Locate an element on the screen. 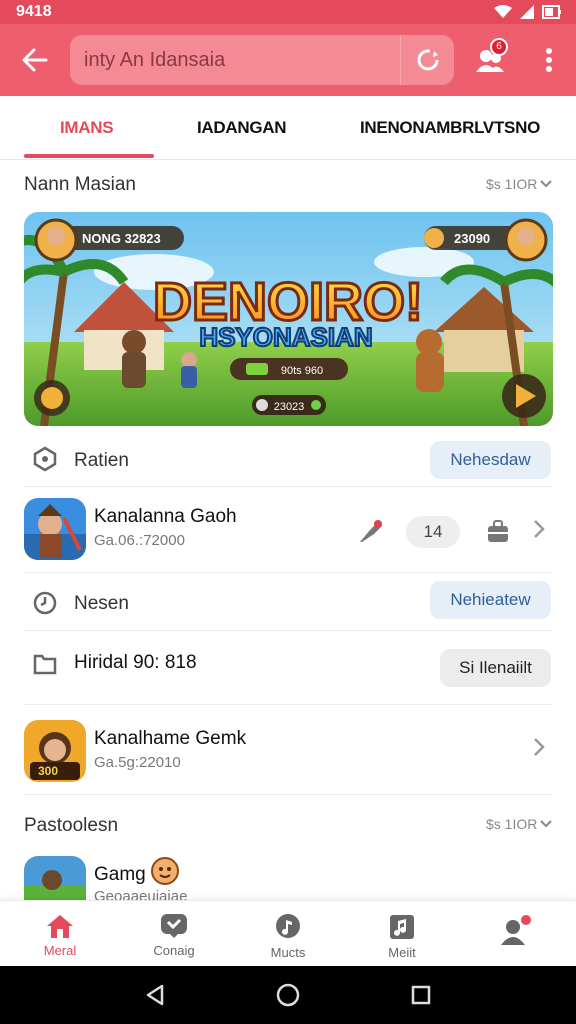  game-title: Kanalhame Gemk is located at coordinates (170, 739).